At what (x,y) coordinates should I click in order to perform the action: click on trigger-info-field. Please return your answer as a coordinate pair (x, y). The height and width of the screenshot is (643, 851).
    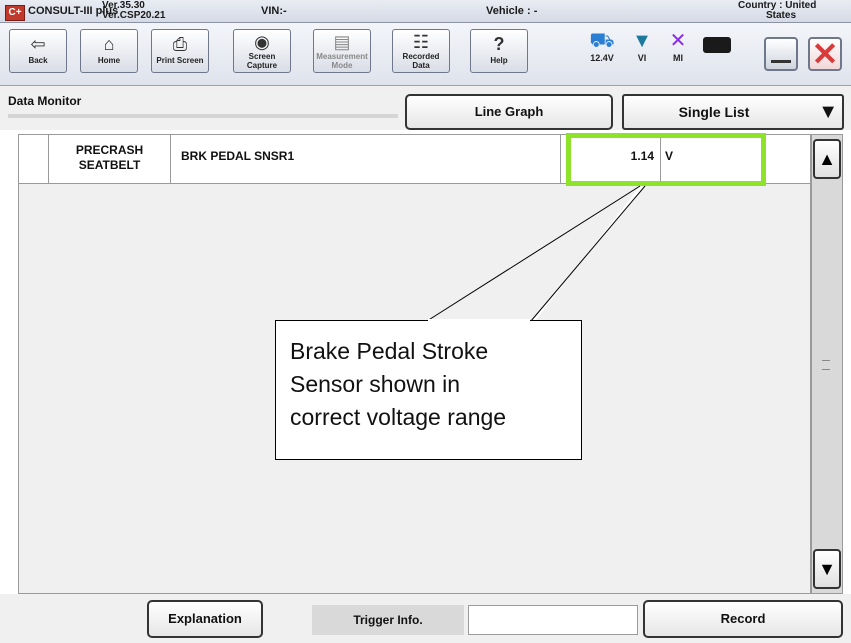
    Looking at the image, I should click on (553, 620).